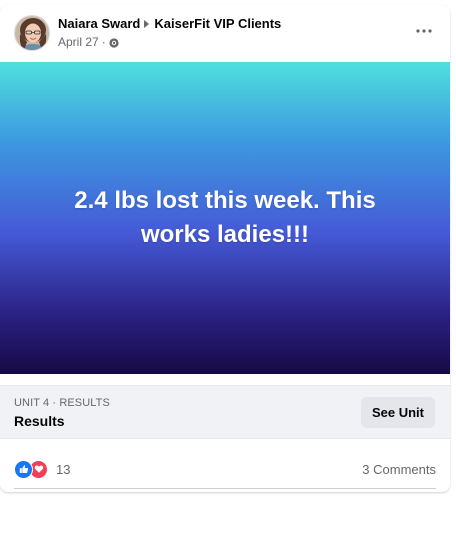 This screenshot has width=456, height=535. Describe the element at coordinates (99, 23) in the screenshot. I see `author-name: Naiara Sward` at that location.